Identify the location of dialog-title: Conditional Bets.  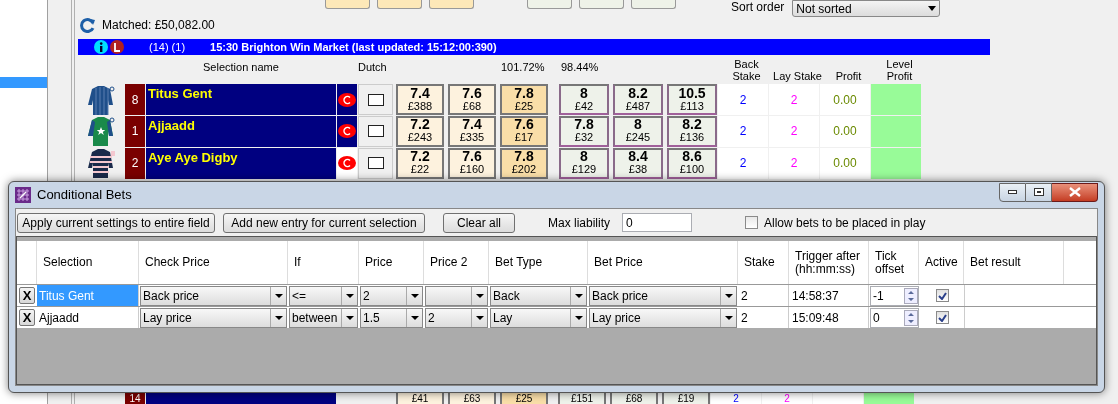
(84, 195).